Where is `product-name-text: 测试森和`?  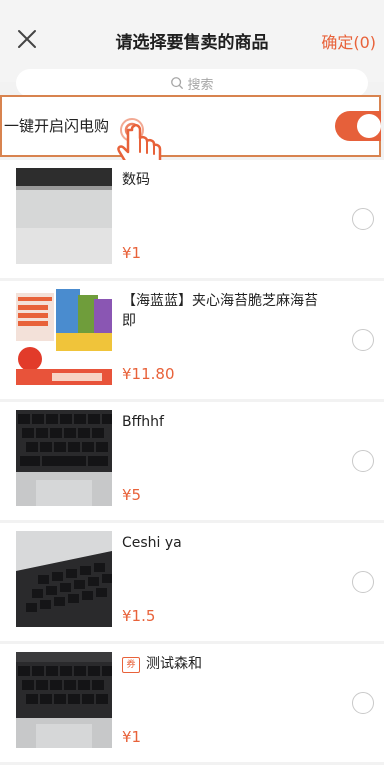 product-name-text: 测试森和 is located at coordinates (174, 664).